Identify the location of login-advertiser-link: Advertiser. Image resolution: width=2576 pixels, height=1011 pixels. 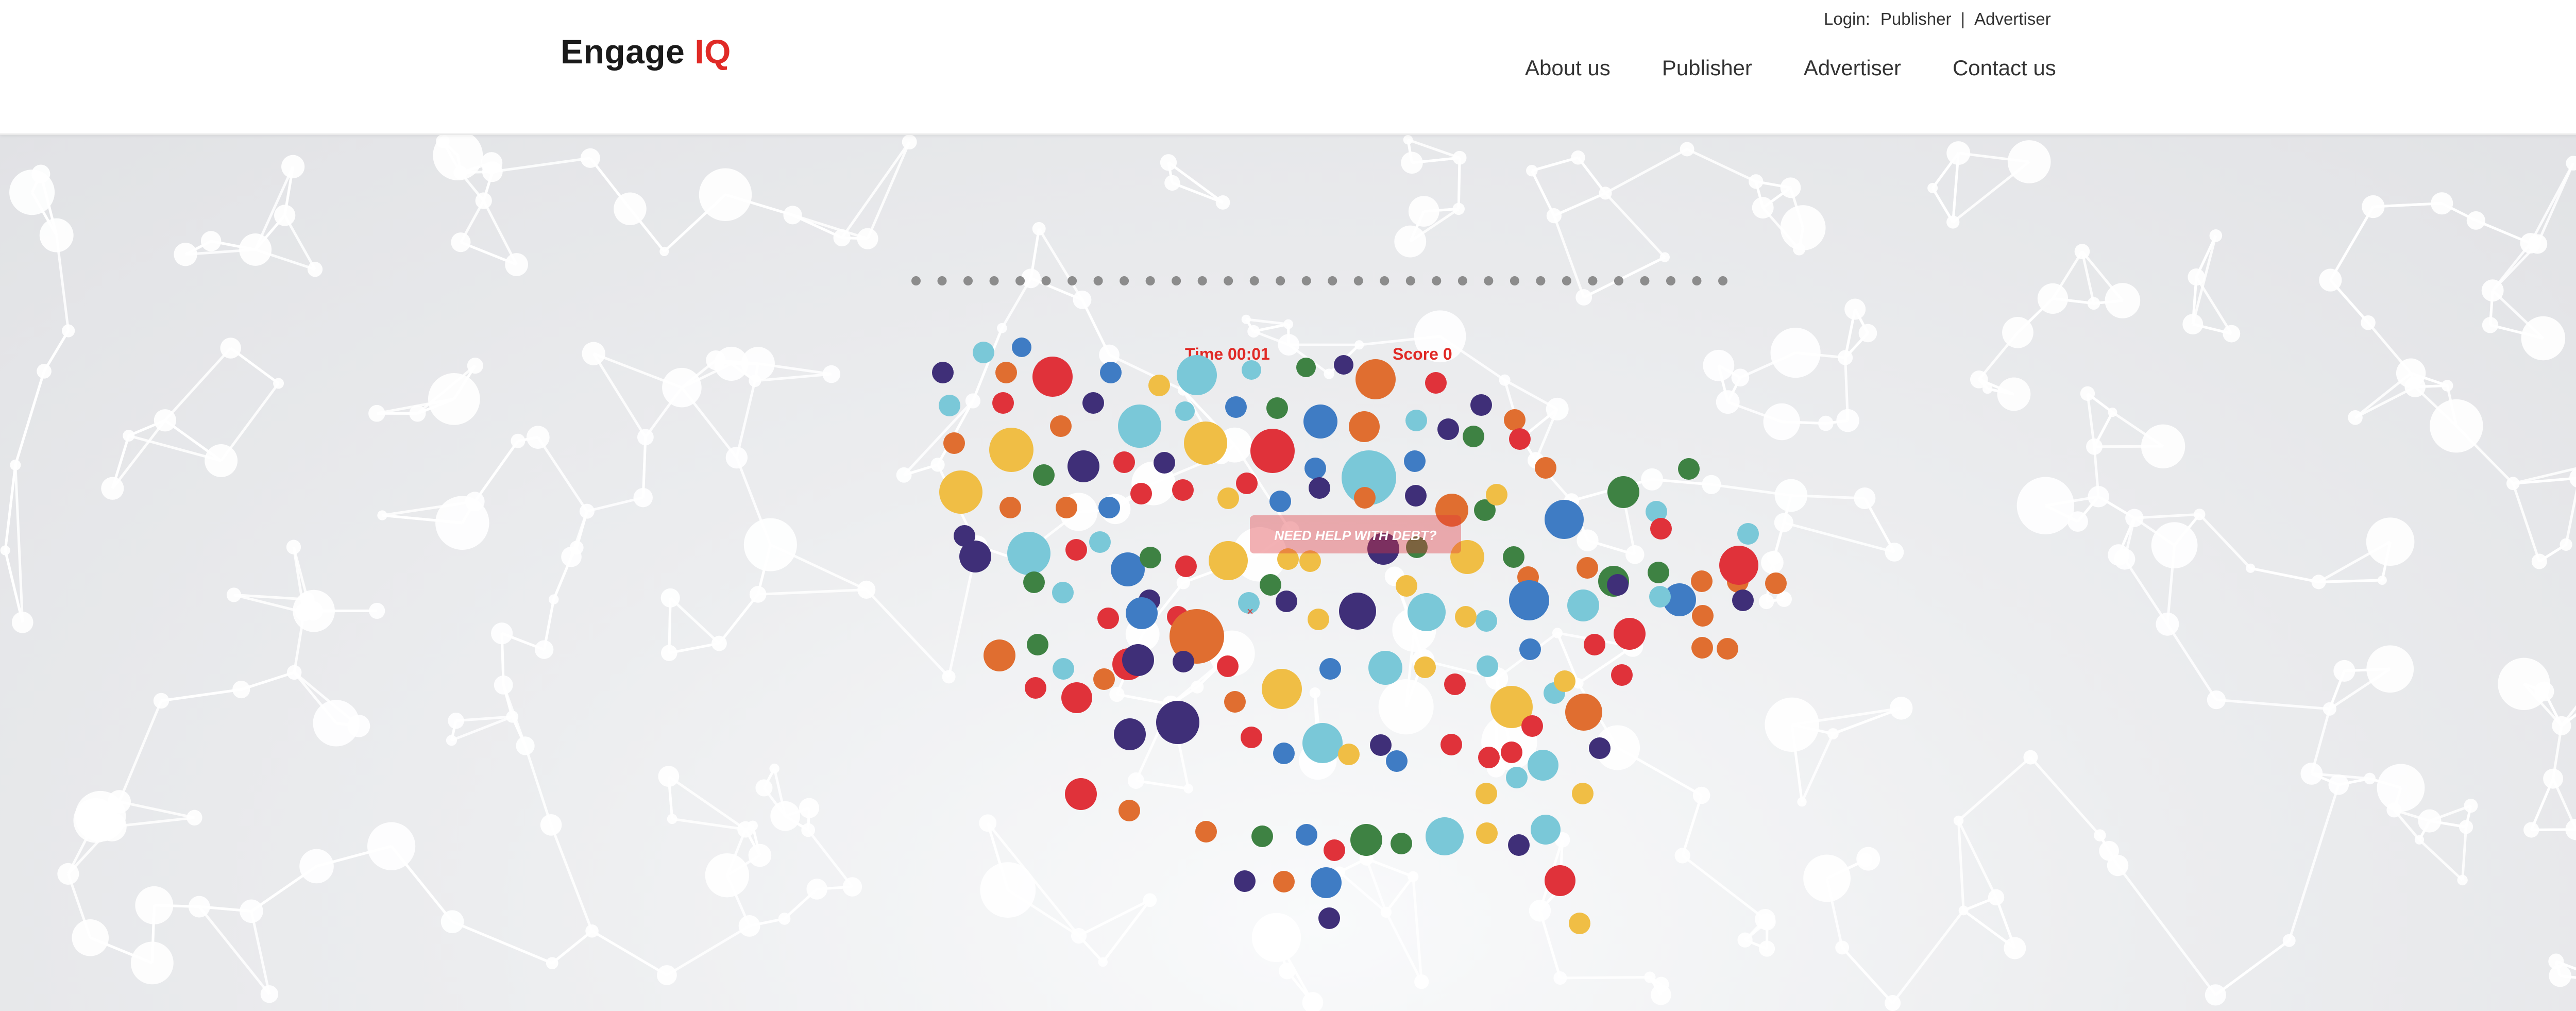
(2012, 19).